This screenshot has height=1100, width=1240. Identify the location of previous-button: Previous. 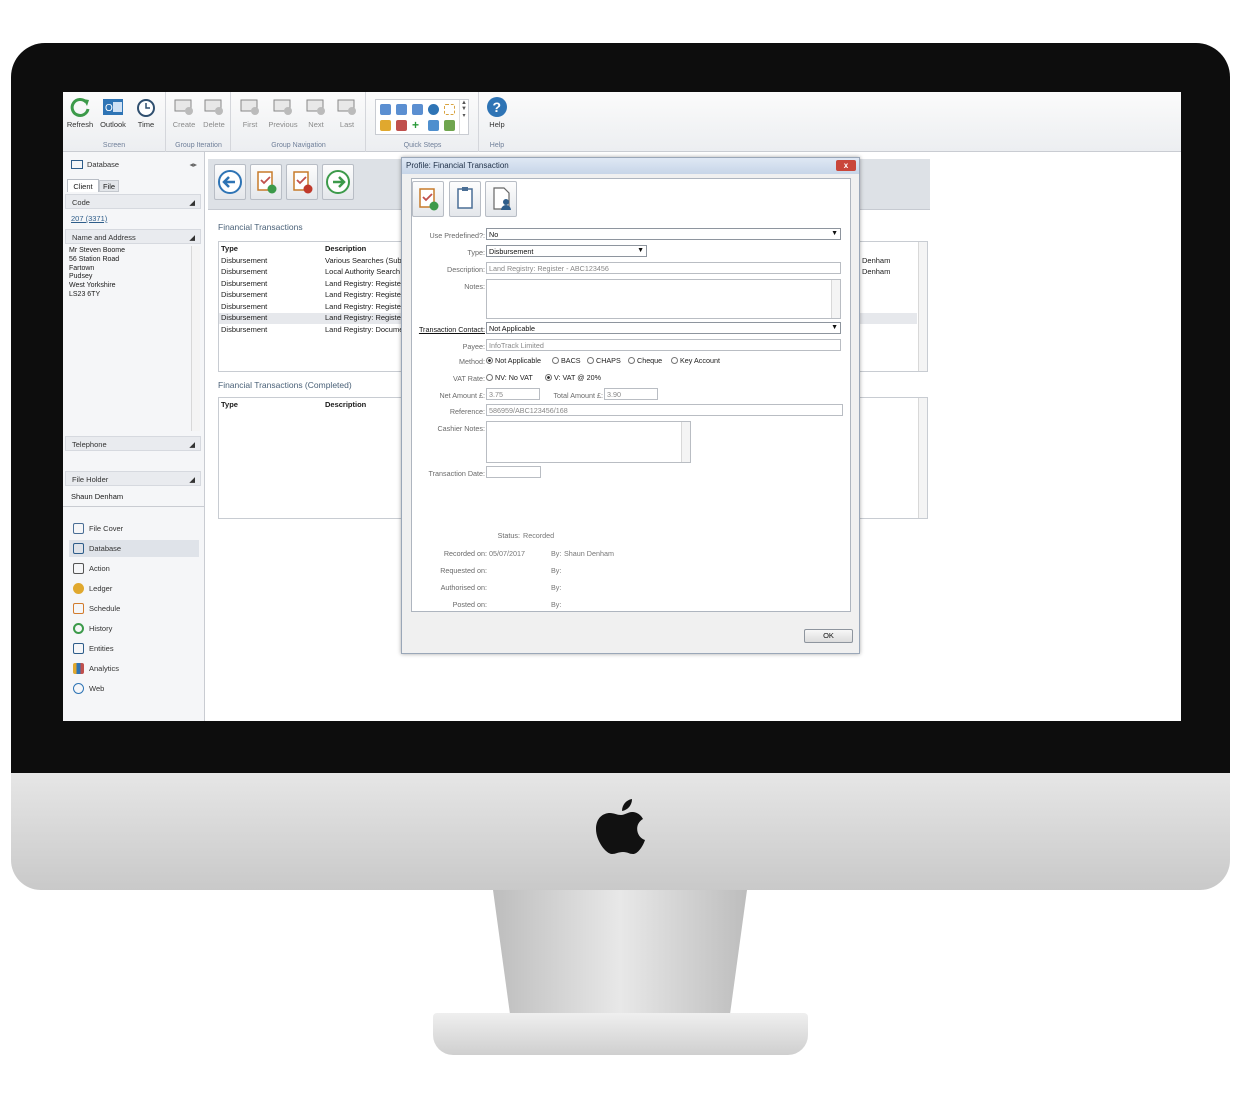
(283, 112).